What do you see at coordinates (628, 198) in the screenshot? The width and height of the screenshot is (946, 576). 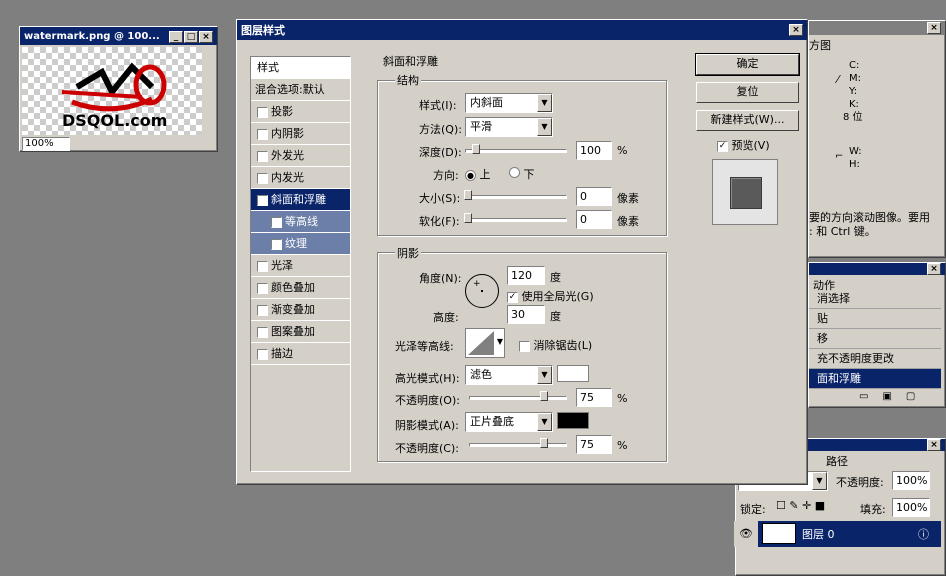 I see `size-unit: 像素` at bounding box center [628, 198].